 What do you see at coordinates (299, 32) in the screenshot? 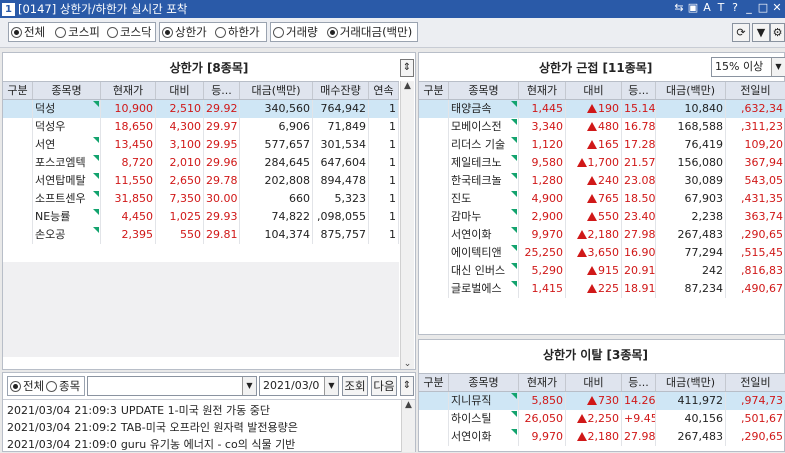
I see `sort-volume-radio: 거래량` at bounding box center [299, 32].